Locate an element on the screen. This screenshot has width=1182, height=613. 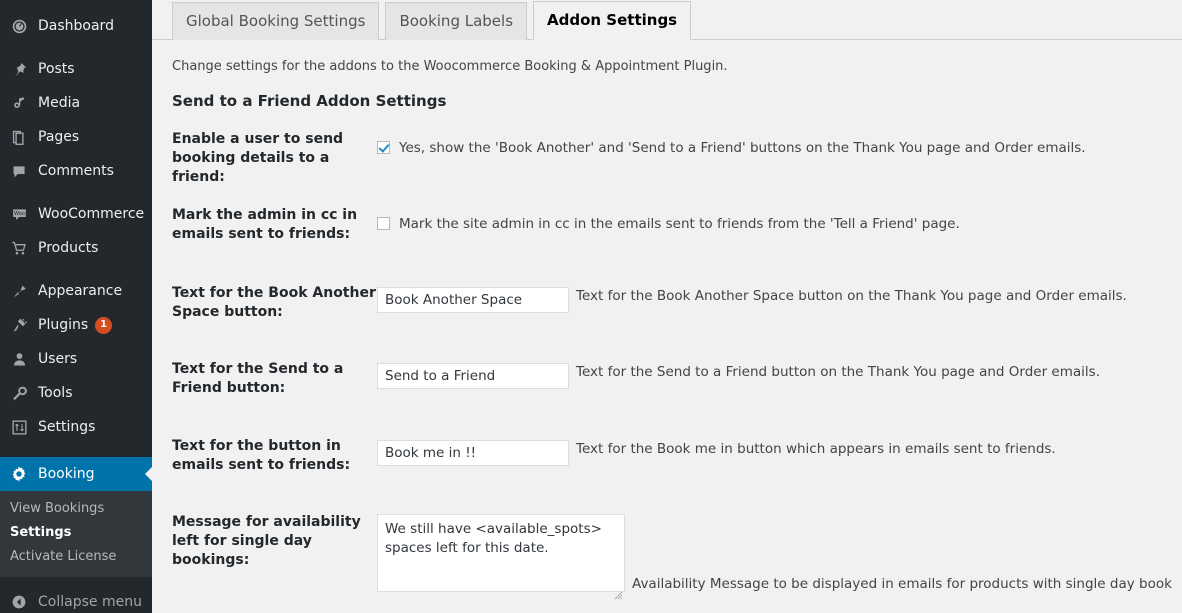
sidebar-item-label: Media is located at coordinates (59, 103).